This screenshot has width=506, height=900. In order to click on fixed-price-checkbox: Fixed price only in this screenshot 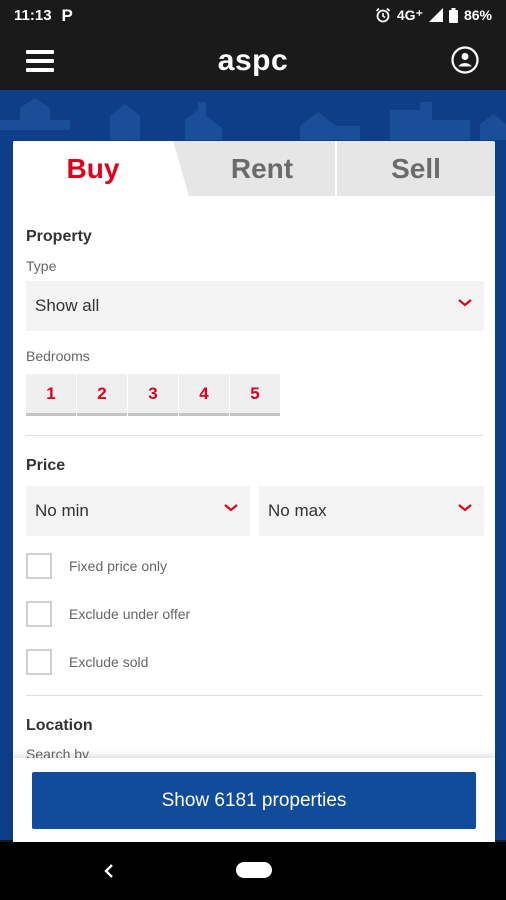, I will do `click(96, 566)`.